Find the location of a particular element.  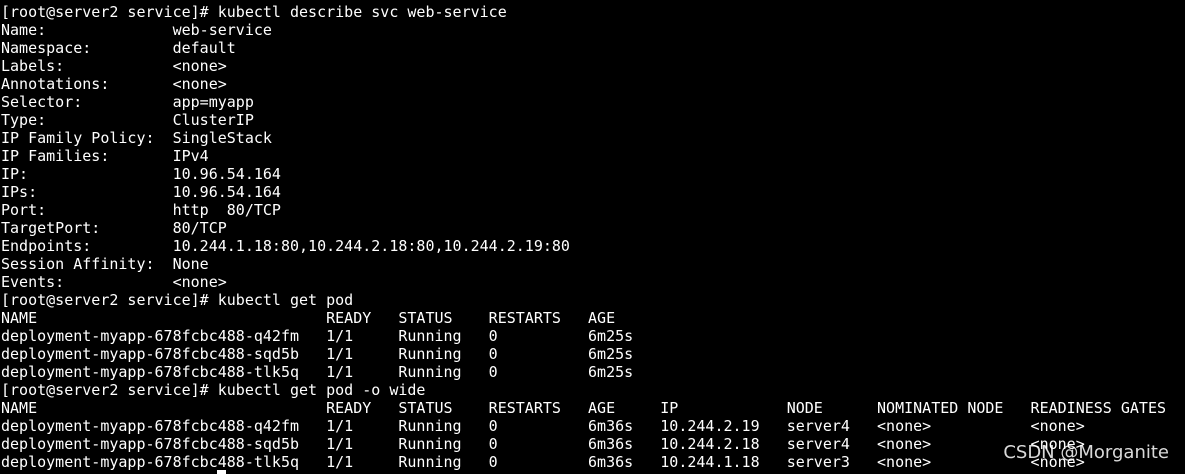

table-cell: 10.244.2.18 is located at coordinates (710, 444).